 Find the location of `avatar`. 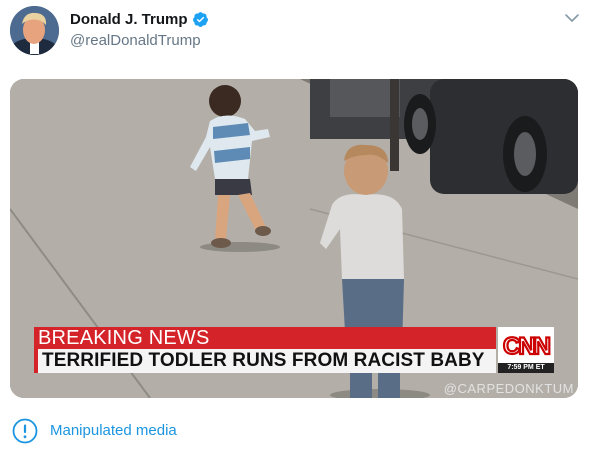

avatar is located at coordinates (34, 30).